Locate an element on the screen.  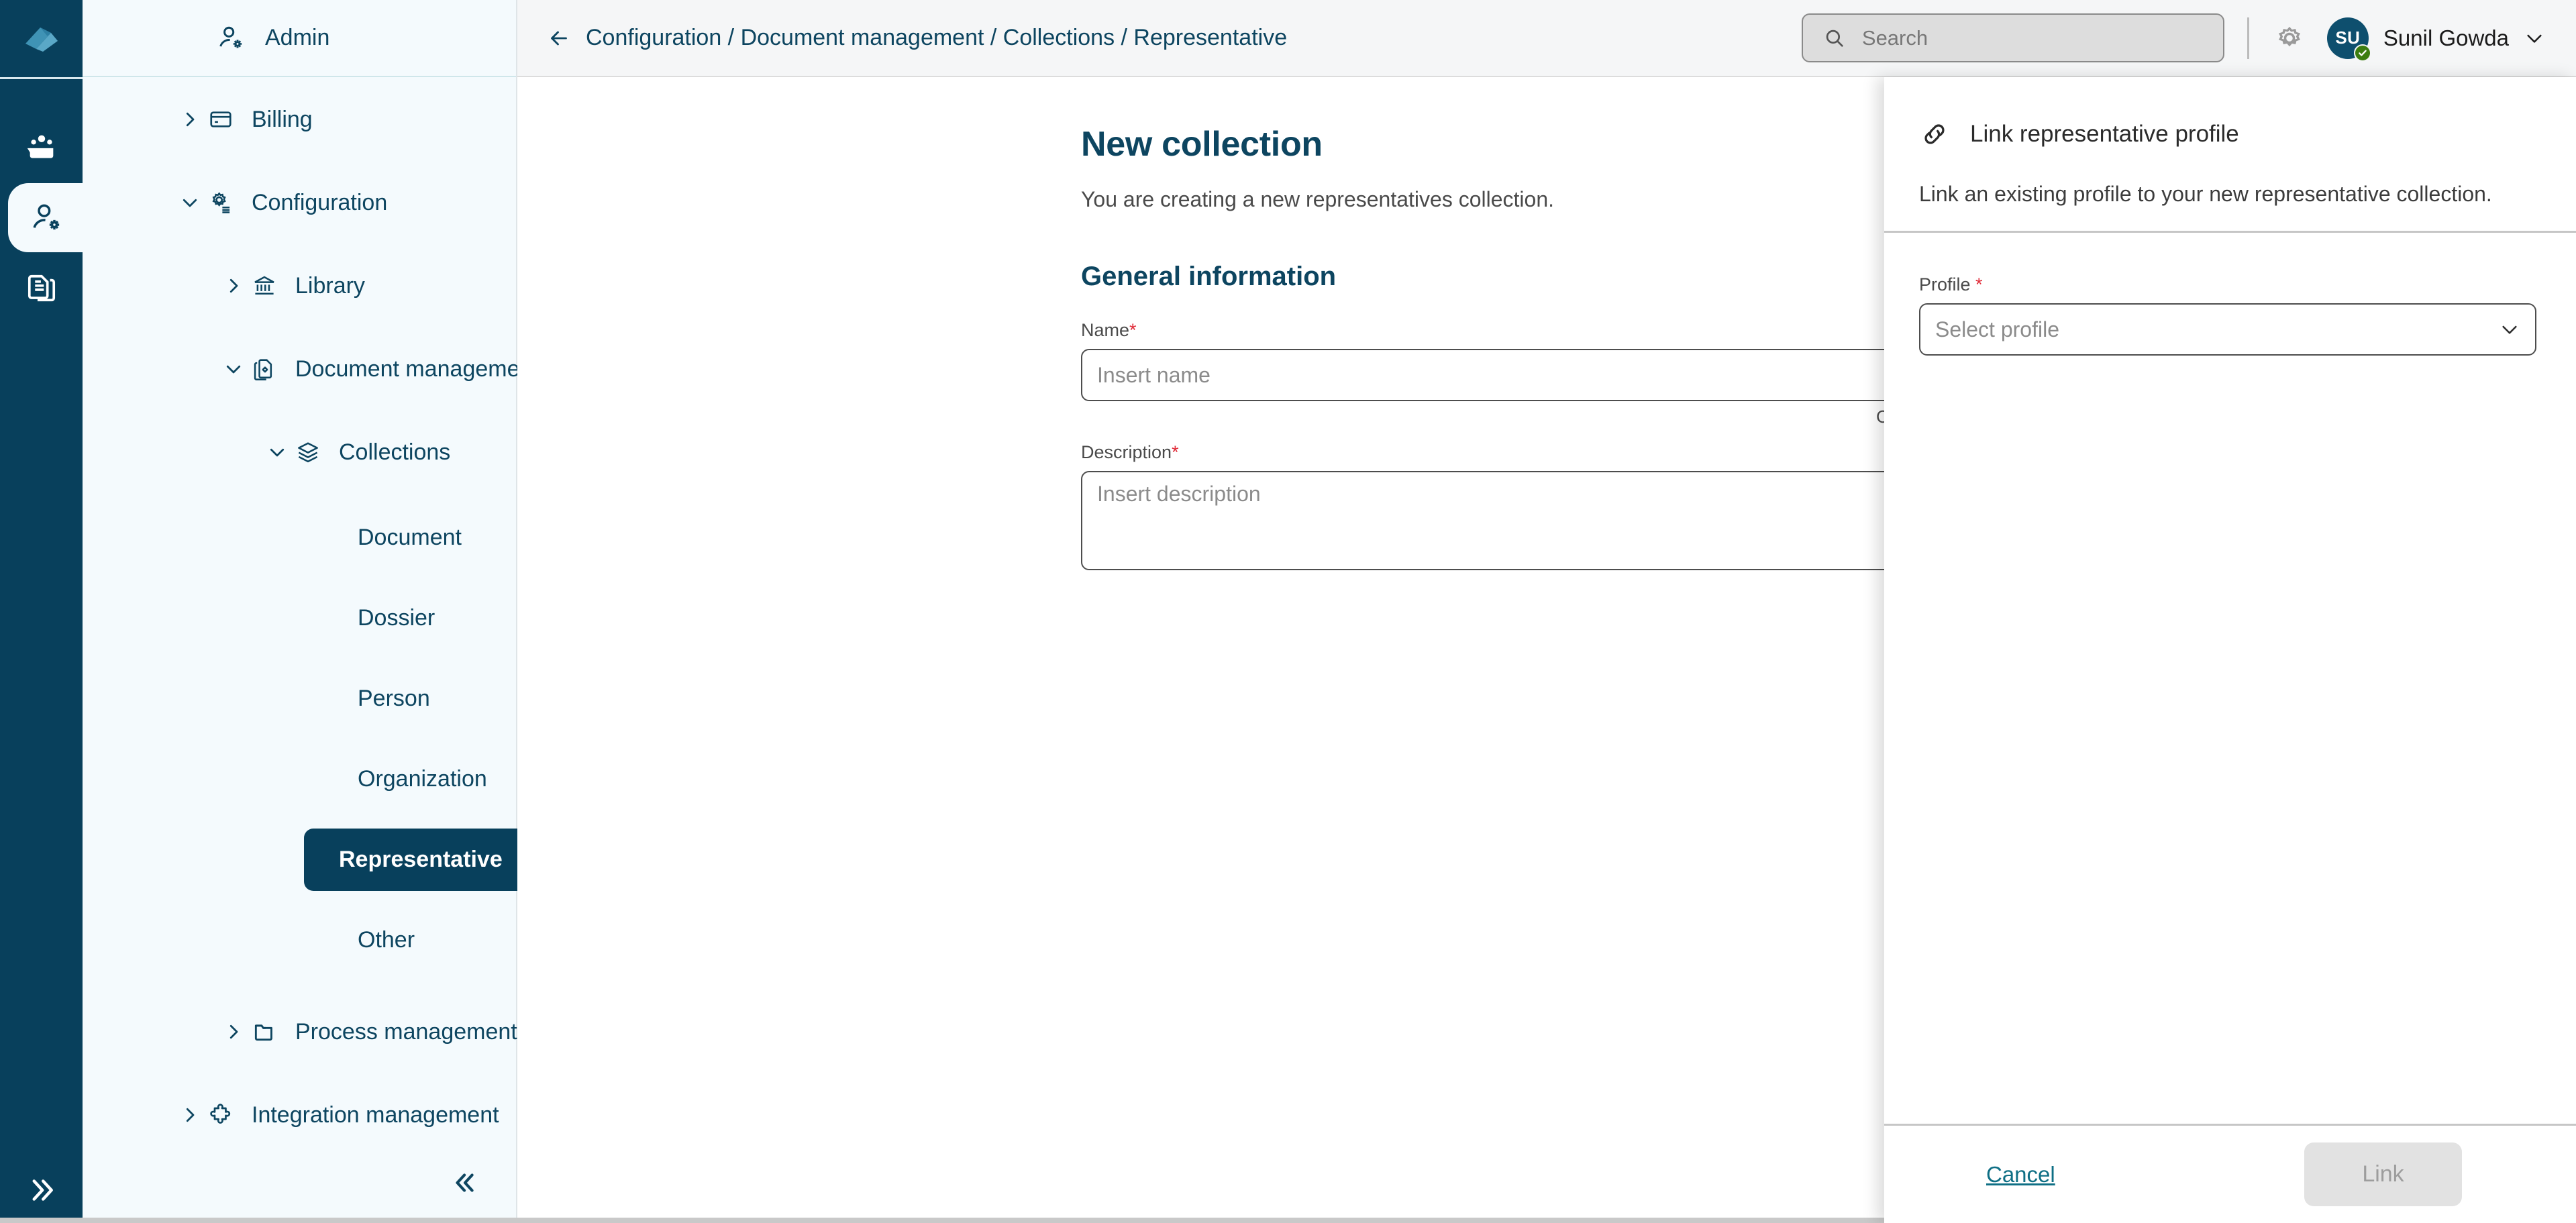
sidebar-item-organization: Organization is located at coordinates (299, 779).